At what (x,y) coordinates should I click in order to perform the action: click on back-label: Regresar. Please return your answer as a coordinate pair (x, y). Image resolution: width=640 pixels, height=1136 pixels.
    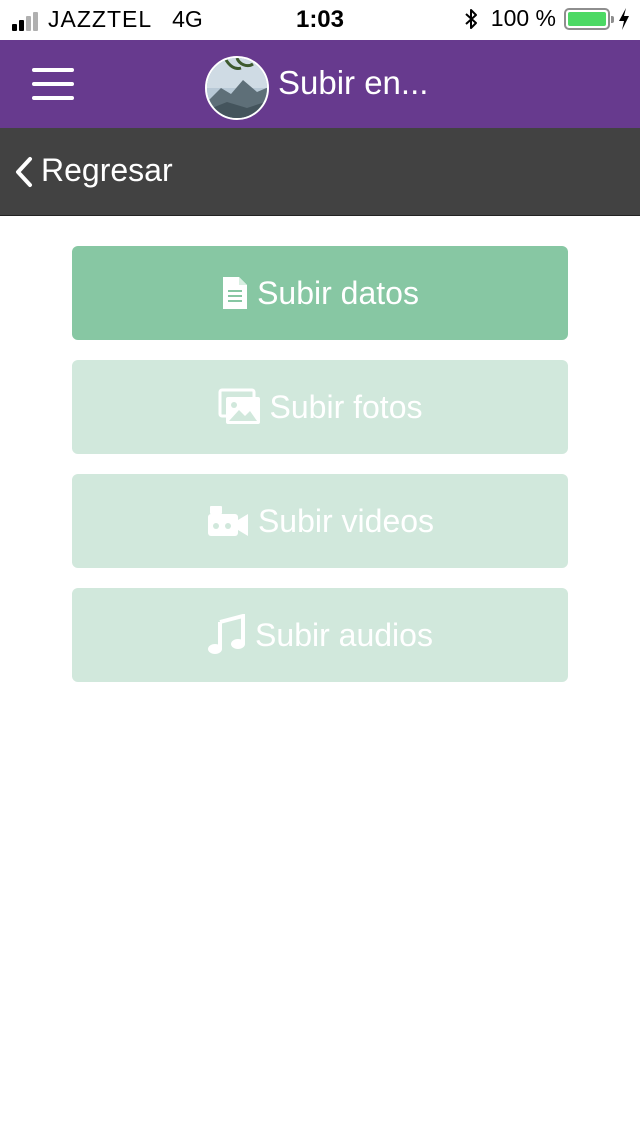
    Looking at the image, I should click on (107, 170).